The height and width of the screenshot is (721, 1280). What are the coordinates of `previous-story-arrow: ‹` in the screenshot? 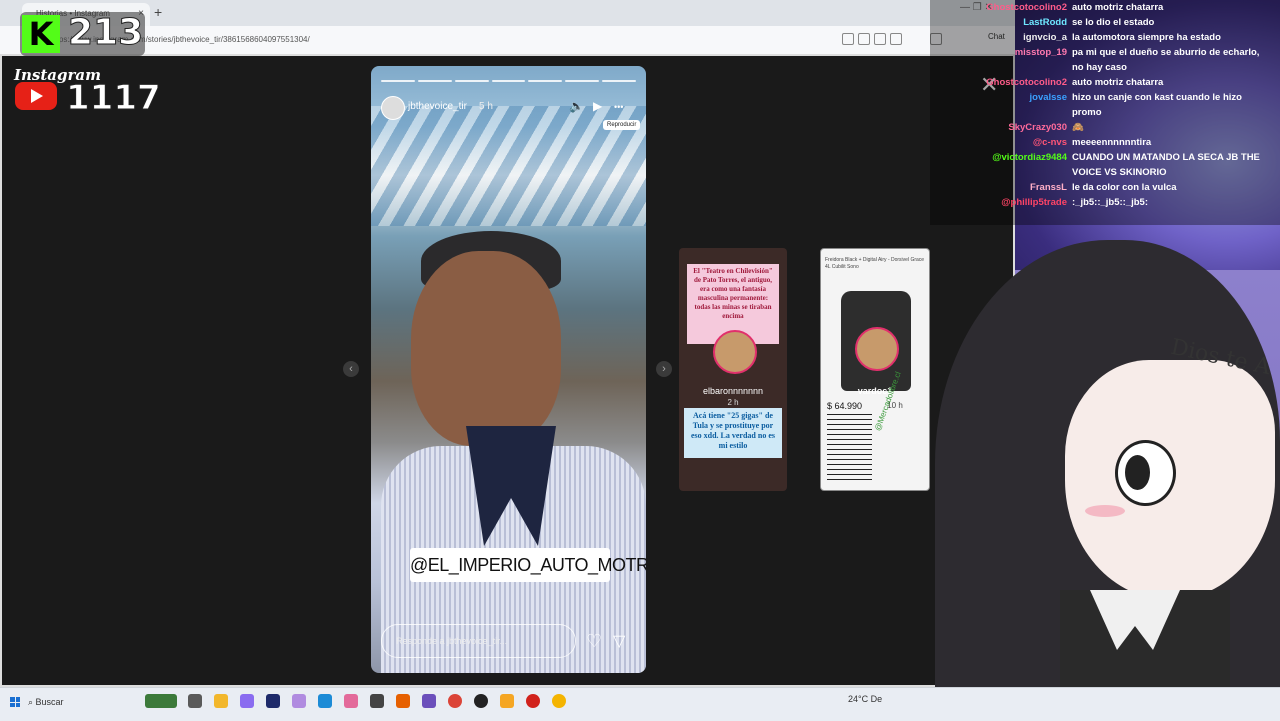 It's located at (351, 369).